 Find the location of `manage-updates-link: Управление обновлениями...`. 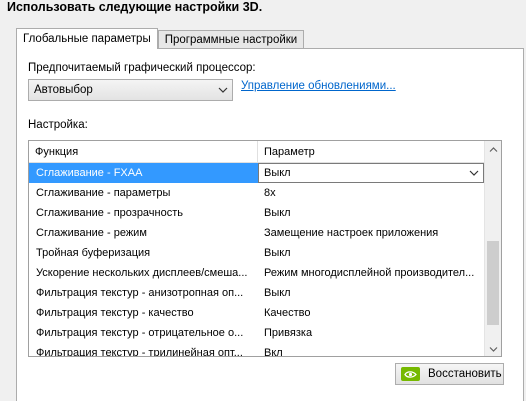

manage-updates-link: Управление обновлениями... is located at coordinates (318, 86).